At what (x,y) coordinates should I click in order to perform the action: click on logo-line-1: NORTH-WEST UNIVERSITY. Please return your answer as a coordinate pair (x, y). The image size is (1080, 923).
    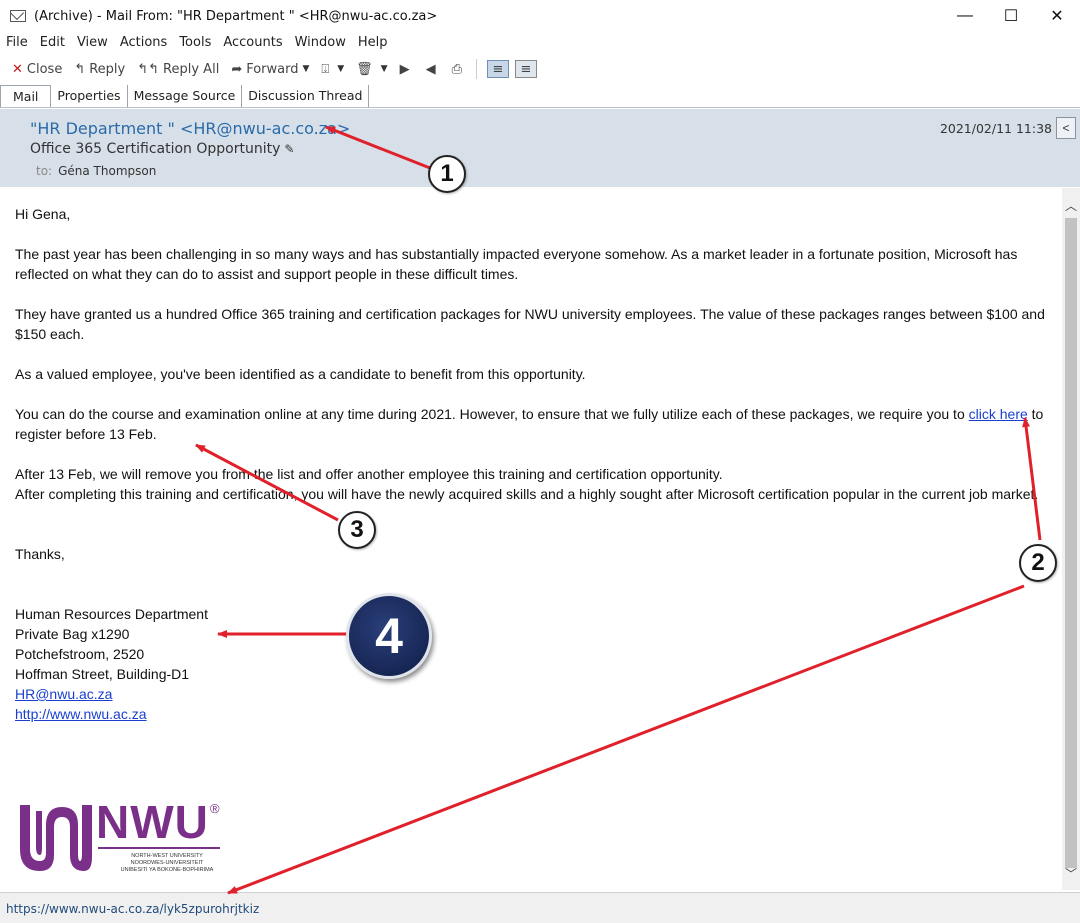
    Looking at the image, I should click on (167, 856).